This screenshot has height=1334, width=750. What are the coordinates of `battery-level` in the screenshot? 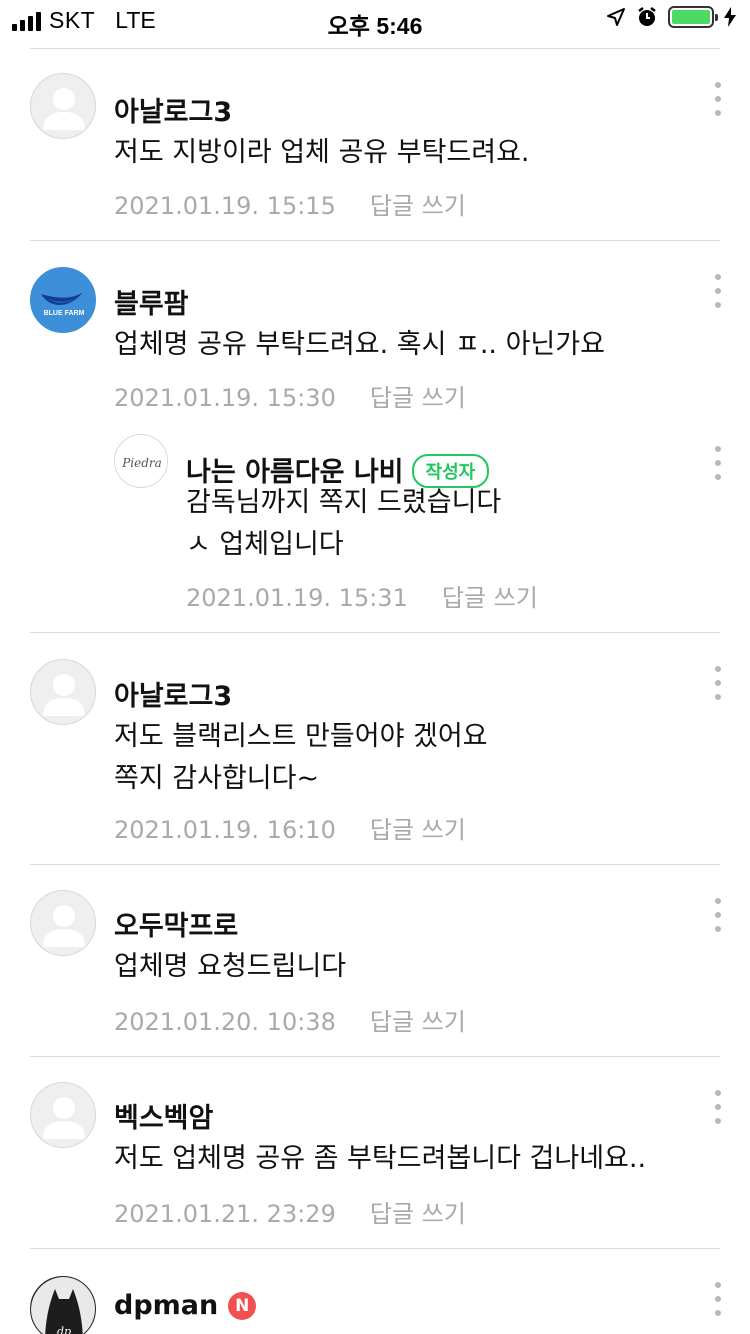 It's located at (691, 17).